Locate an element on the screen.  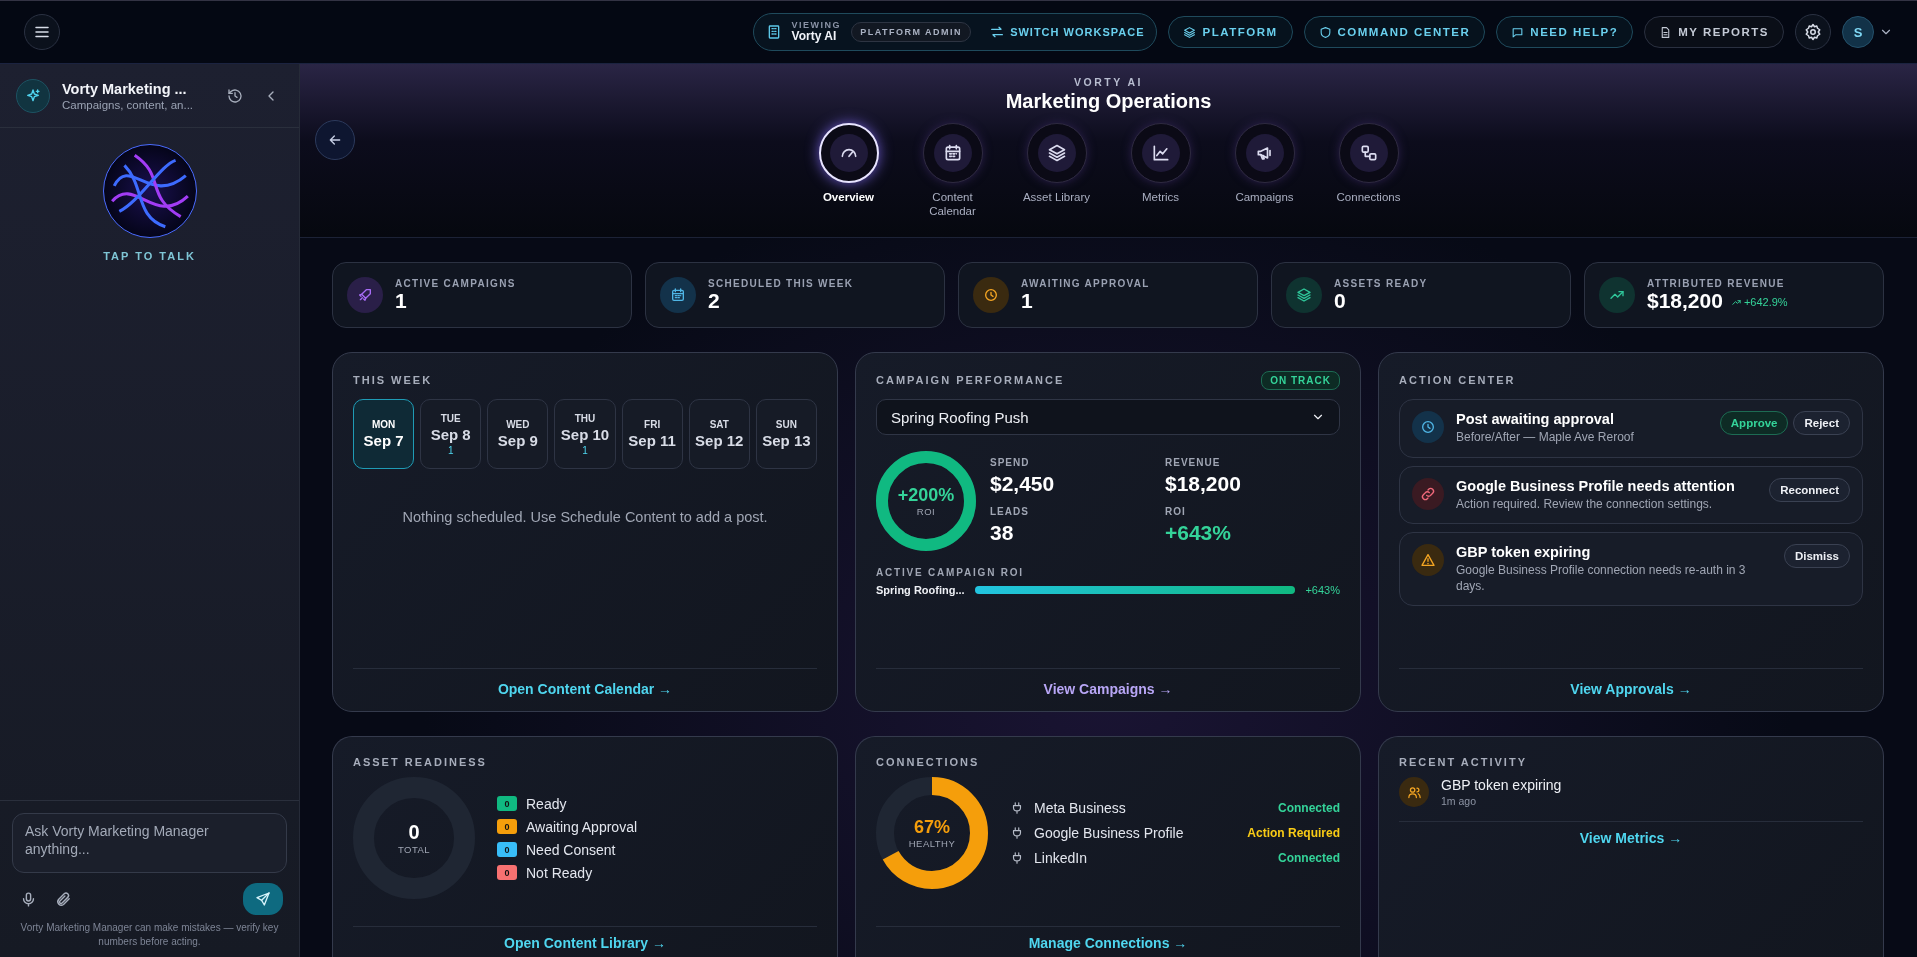
metric-value: +643% is located at coordinates (1198, 533).